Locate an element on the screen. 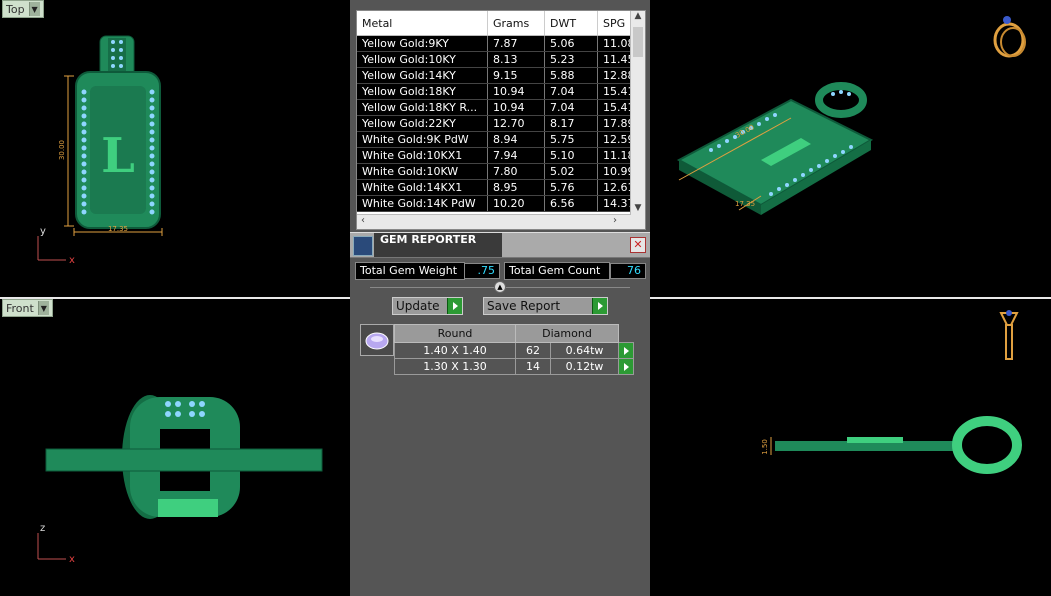 The height and width of the screenshot is (596, 1051). table-row: Yellow Gold:14KY 9.15 5.88 12.88 is located at coordinates (499, 75).